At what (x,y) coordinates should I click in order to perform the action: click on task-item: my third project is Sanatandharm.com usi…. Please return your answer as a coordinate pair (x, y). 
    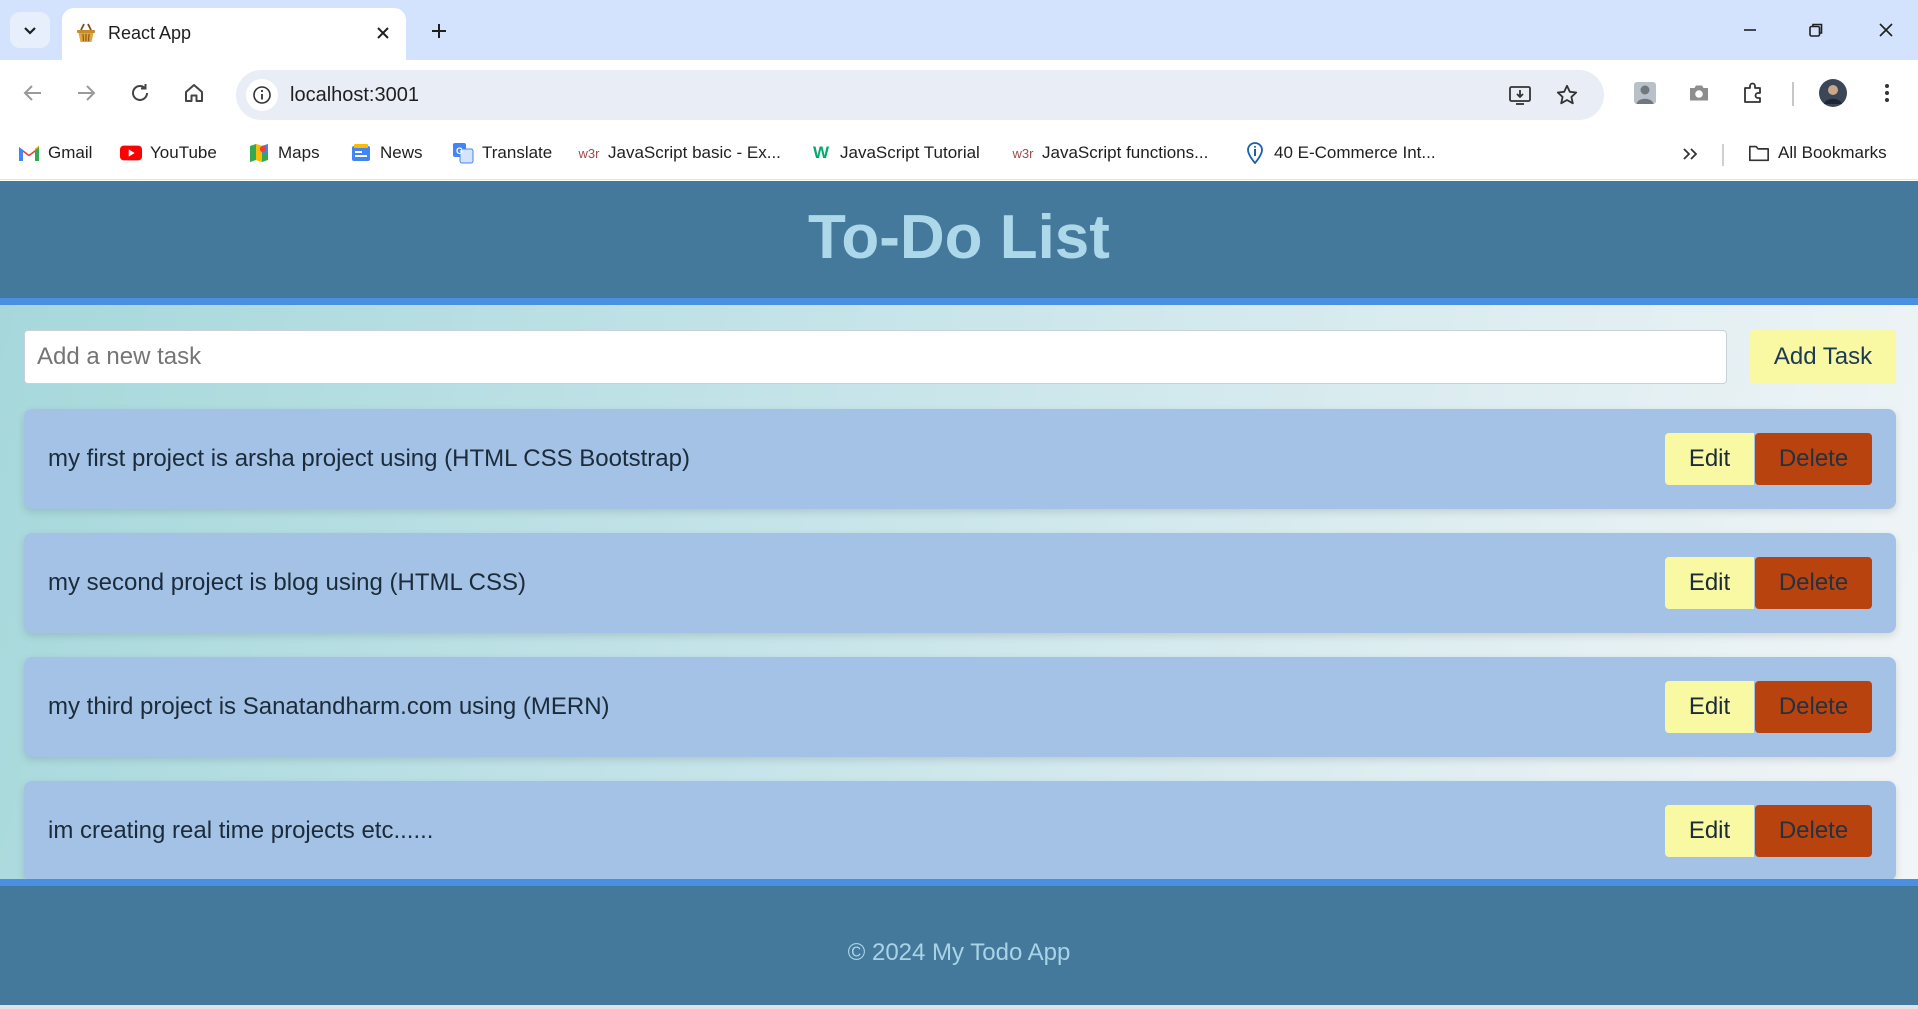
    Looking at the image, I should click on (960, 707).